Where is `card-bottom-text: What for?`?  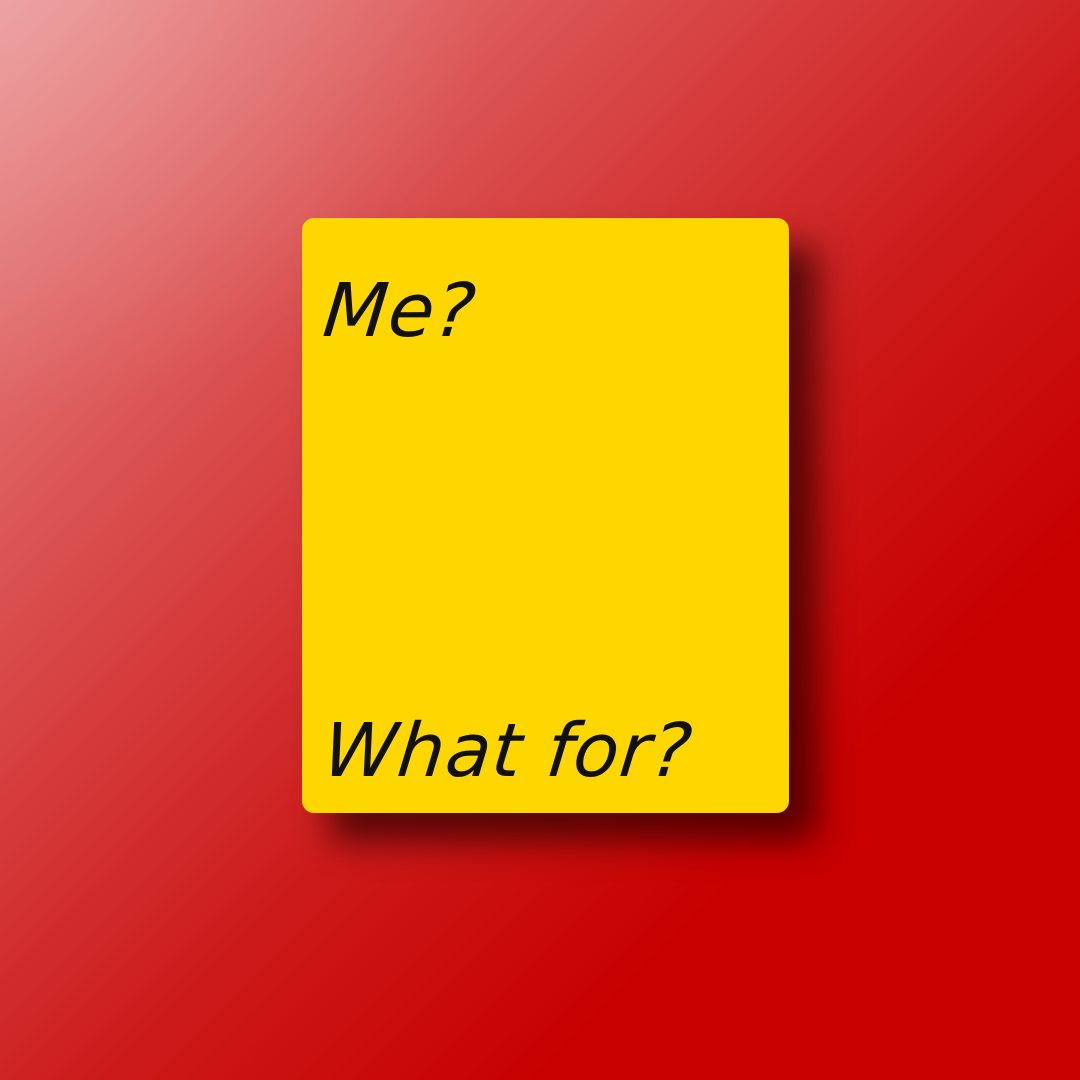
card-bottom-text: What for? is located at coordinates (508, 751).